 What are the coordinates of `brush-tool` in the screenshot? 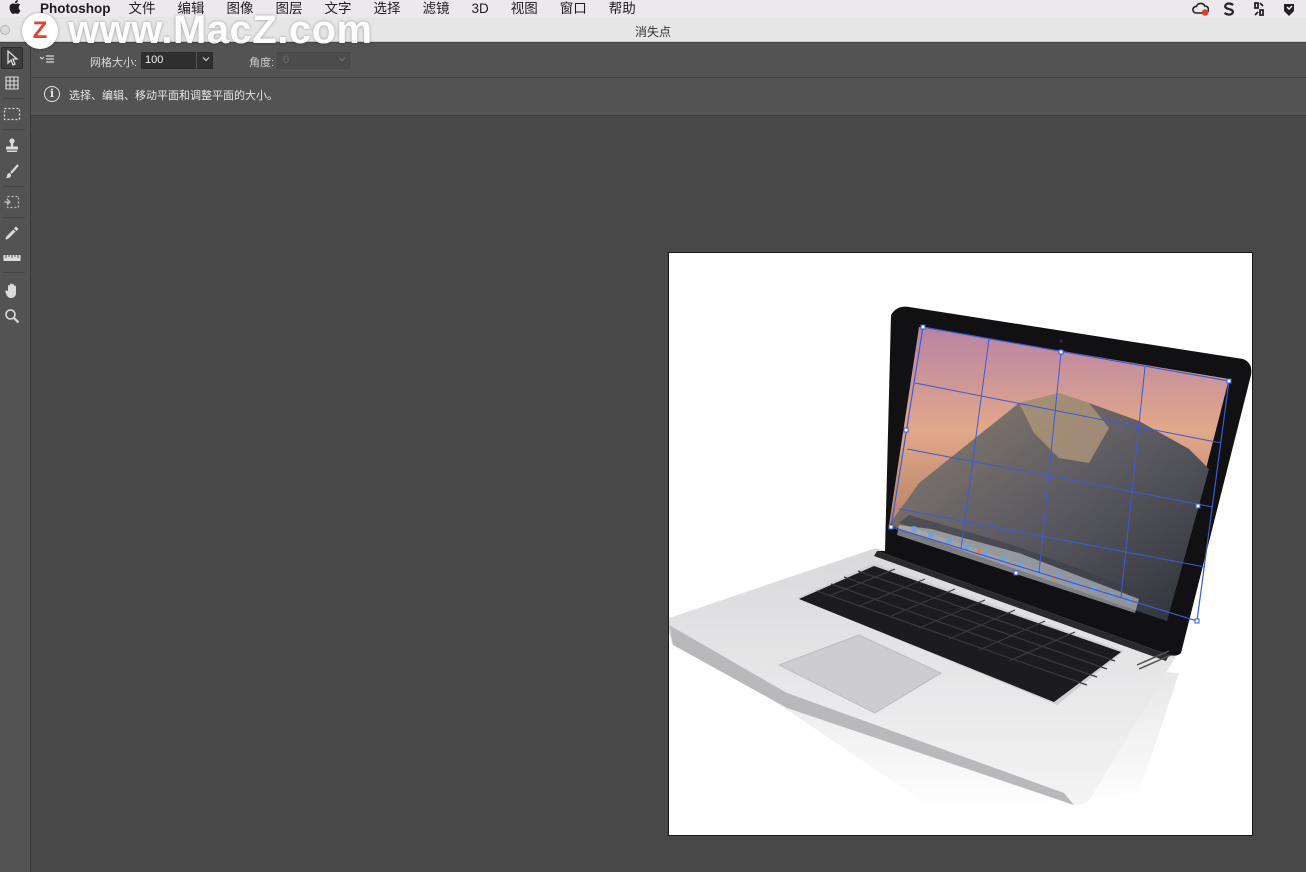 It's located at (12, 171).